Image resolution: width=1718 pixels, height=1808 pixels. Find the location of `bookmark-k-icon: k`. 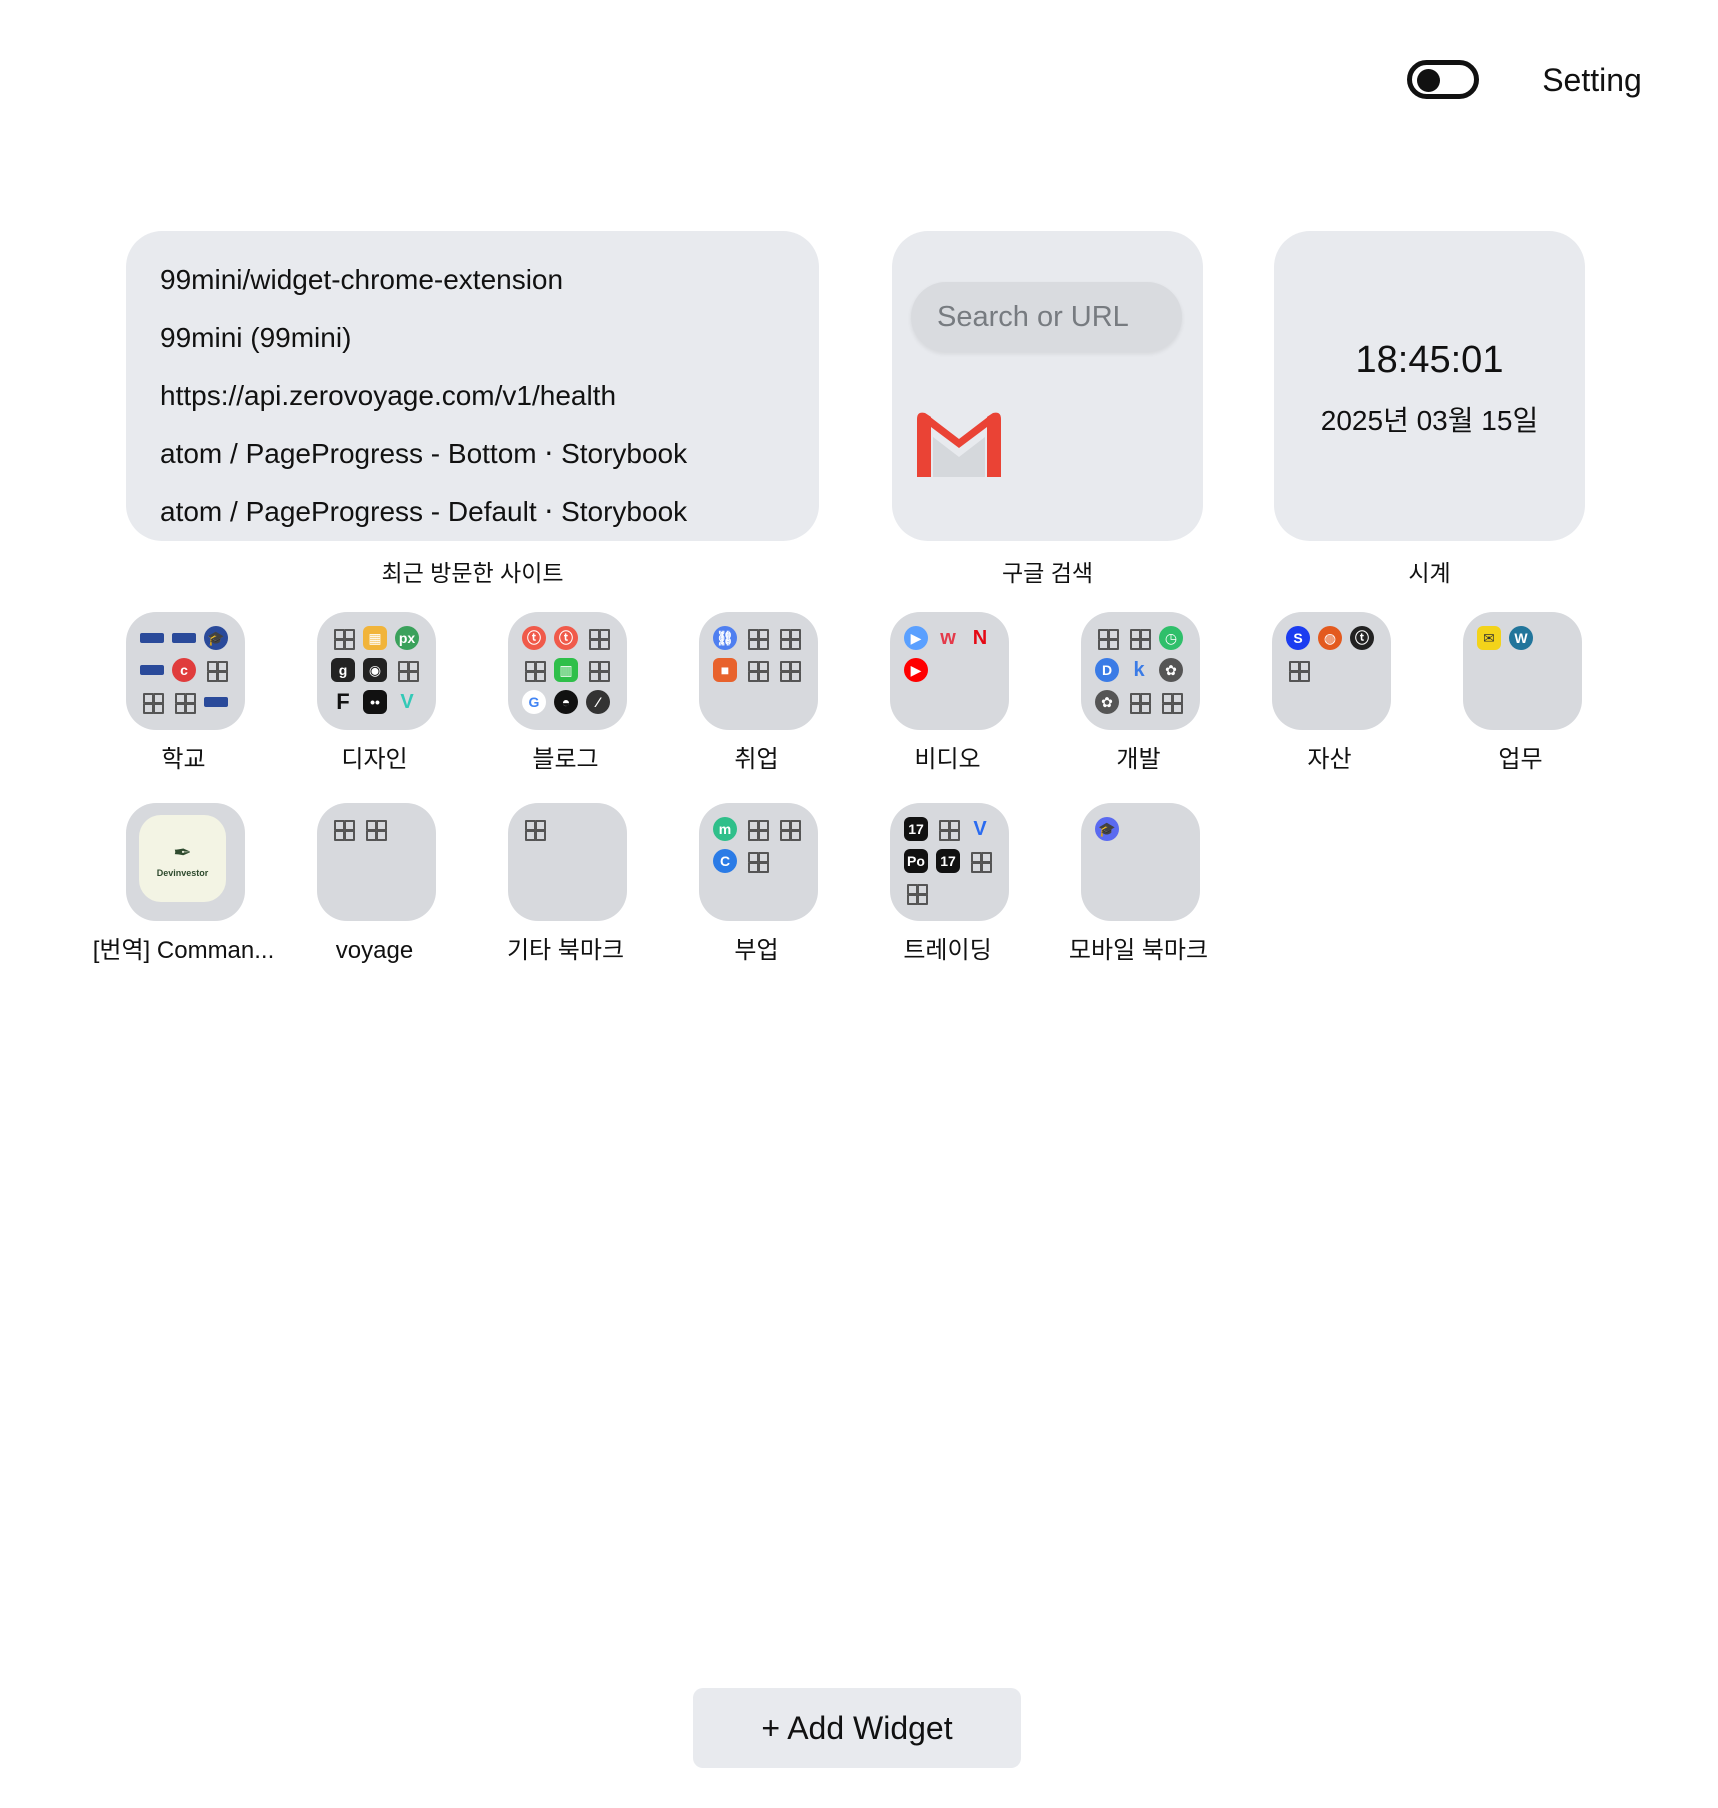

bookmark-k-icon: k is located at coordinates (1139, 669).